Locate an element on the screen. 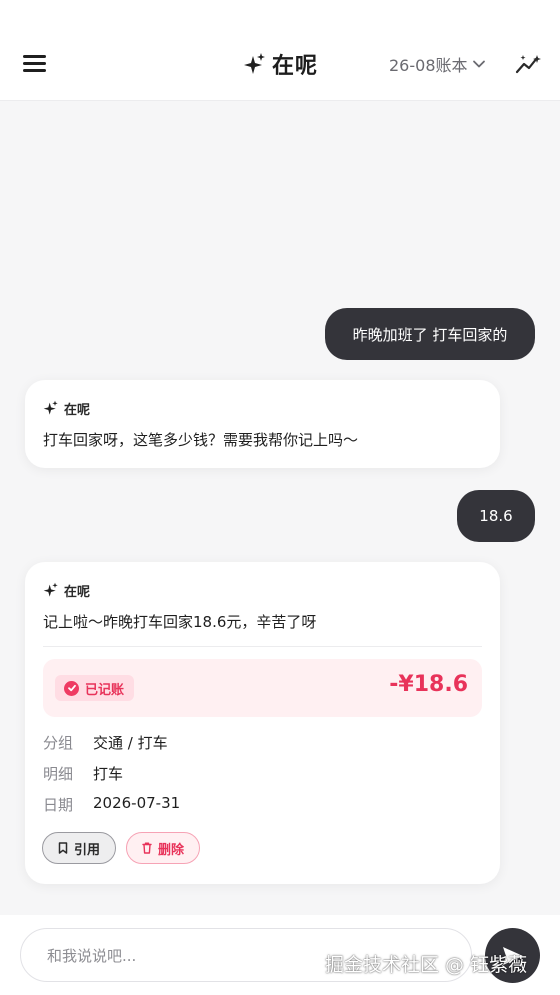 The image size is (560, 995). user-message-text: 18.6 is located at coordinates (496, 516).